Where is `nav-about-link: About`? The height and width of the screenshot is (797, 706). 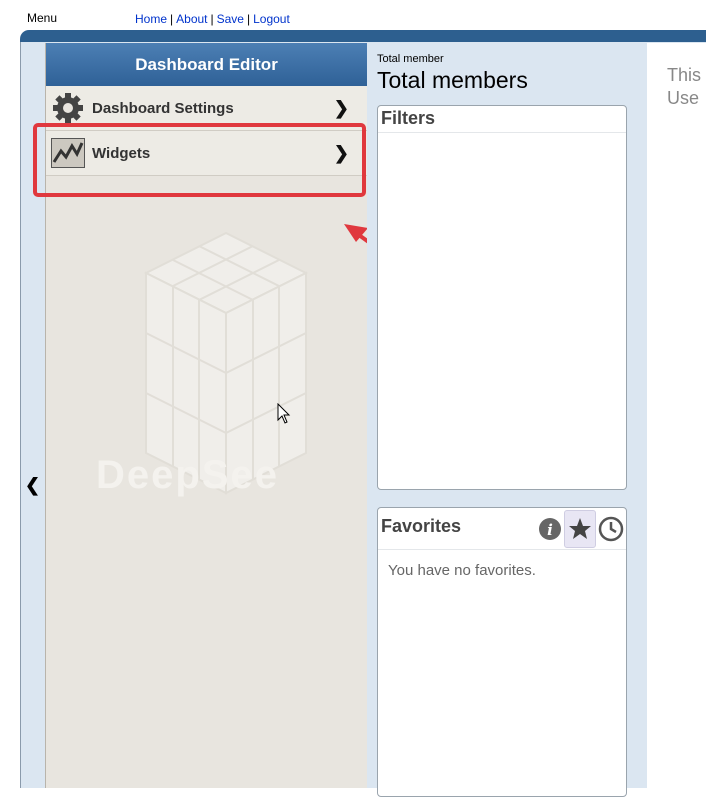
nav-about-link: About is located at coordinates (191, 19).